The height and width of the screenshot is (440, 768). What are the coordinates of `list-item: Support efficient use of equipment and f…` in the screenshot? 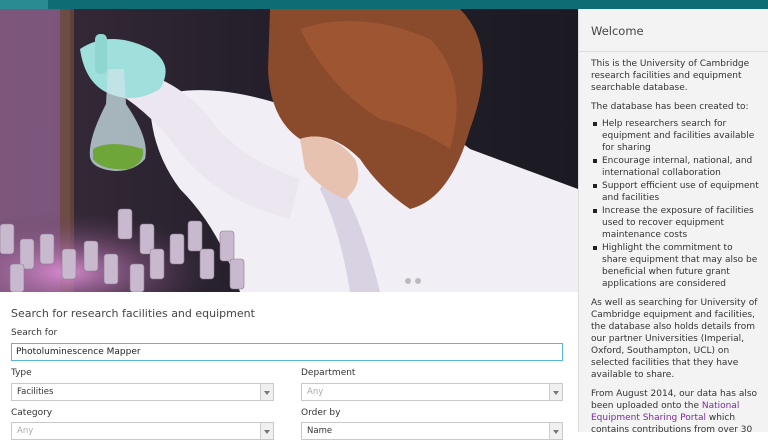 It's located at (676, 192).